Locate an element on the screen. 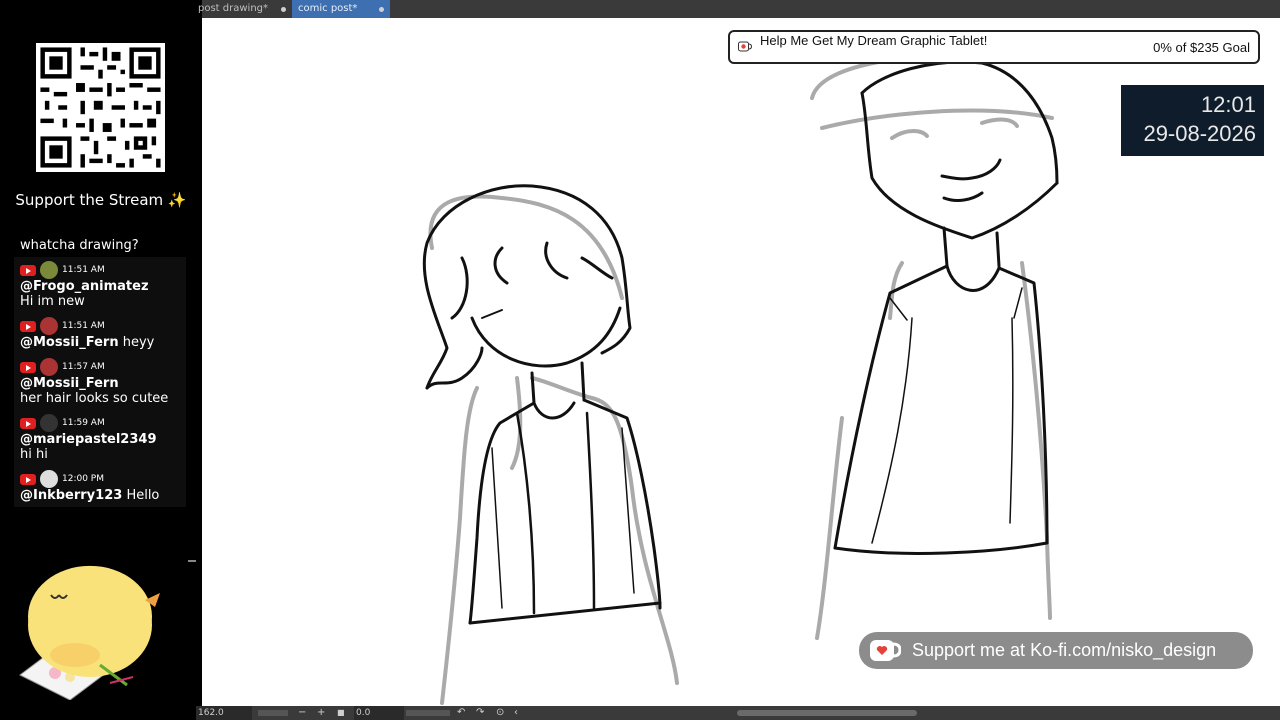 This screenshot has width=1280, height=720. zoom-level-field: 162.0 is located at coordinates (224, 713).